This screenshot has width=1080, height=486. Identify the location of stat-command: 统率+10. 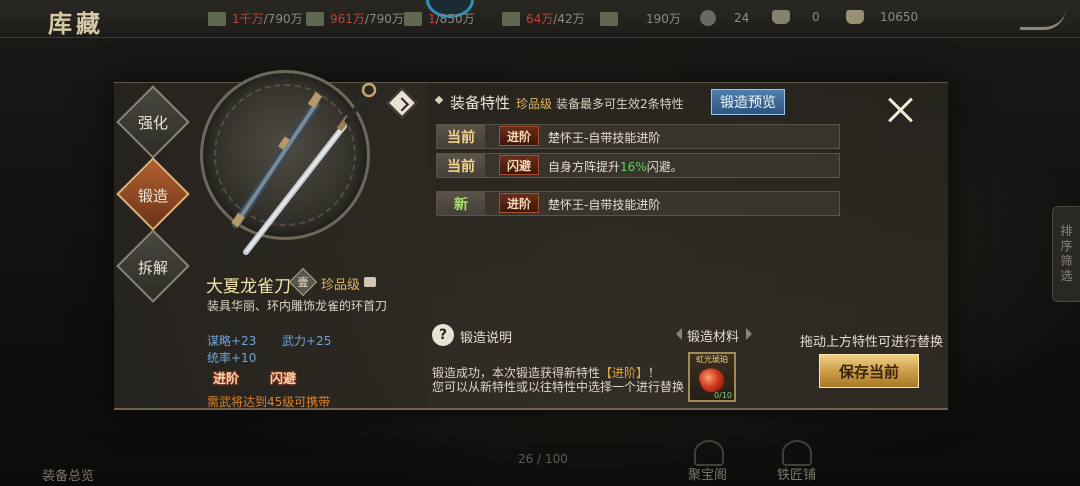
(232, 358).